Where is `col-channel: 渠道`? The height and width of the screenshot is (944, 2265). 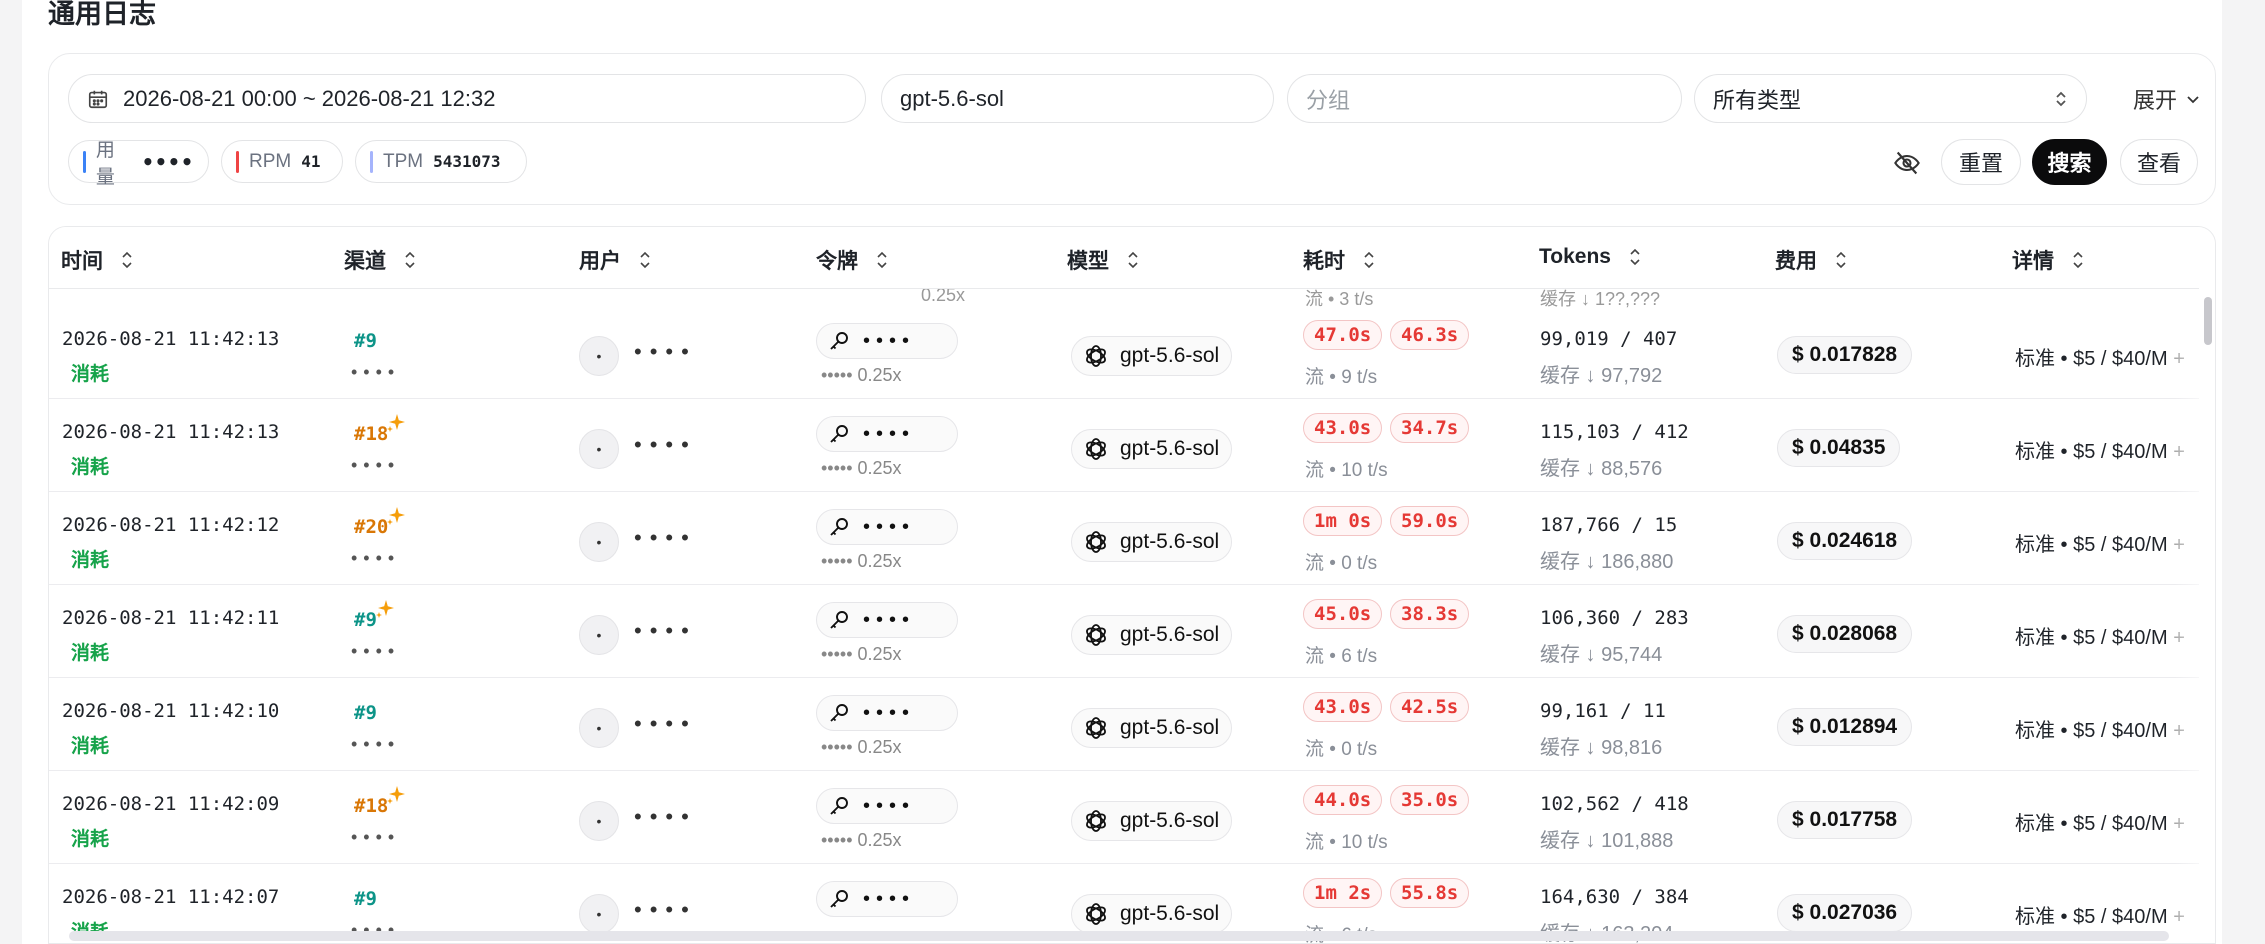 col-channel: 渠道 is located at coordinates (380, 260).